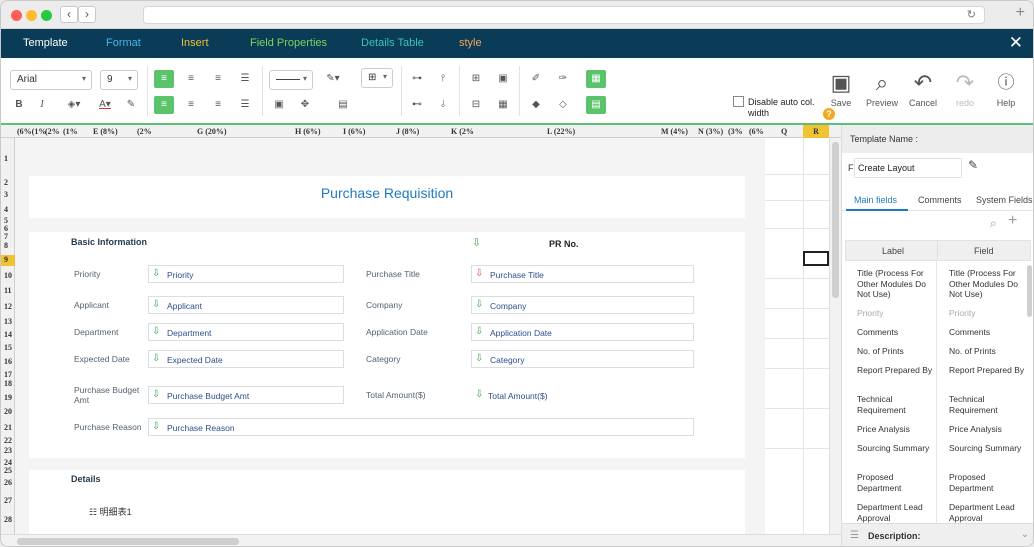 The width and height of the screenshot is (1034, 547). What do you see at coordinates (816, 131) in the screenshot?
I see `col-header-selected: R` at bounding box center [816, 131].